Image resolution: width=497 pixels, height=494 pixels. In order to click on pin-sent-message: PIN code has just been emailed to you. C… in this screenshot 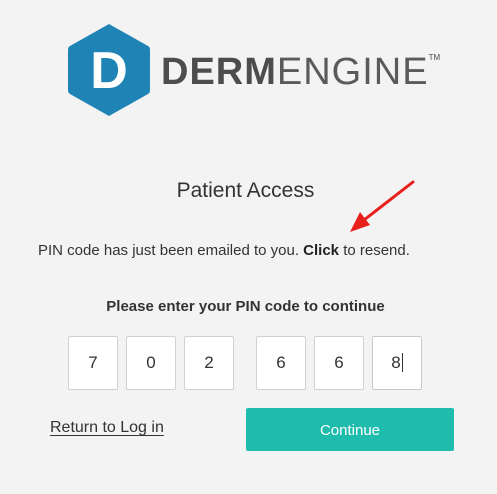, I will do `click(224, 250)`.